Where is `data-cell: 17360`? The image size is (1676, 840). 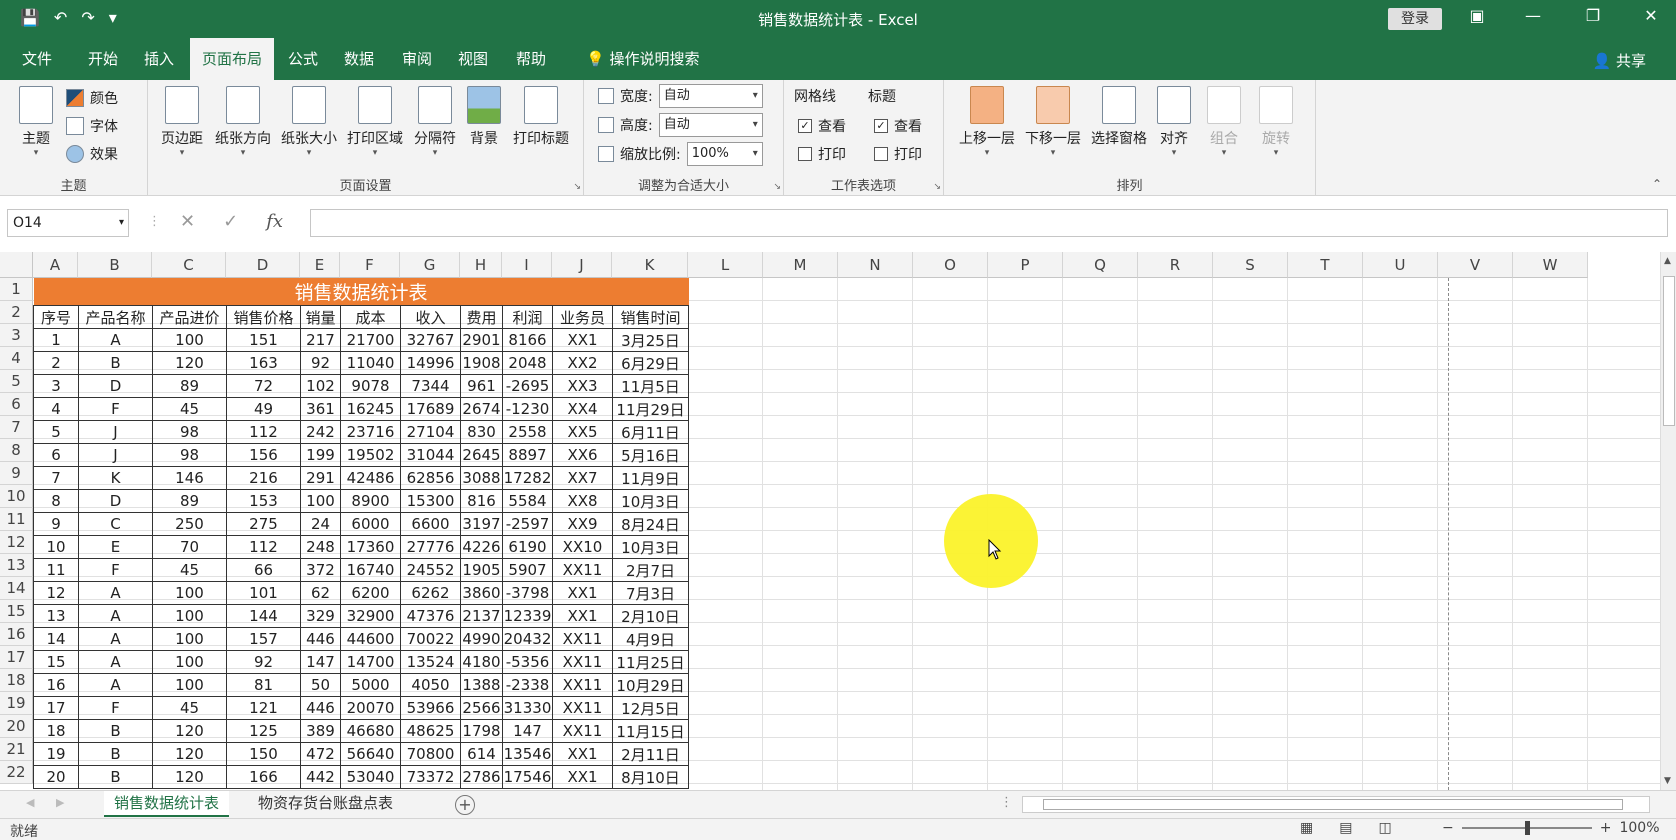 data-cell: 17360 is located at coordinates (370, 547).